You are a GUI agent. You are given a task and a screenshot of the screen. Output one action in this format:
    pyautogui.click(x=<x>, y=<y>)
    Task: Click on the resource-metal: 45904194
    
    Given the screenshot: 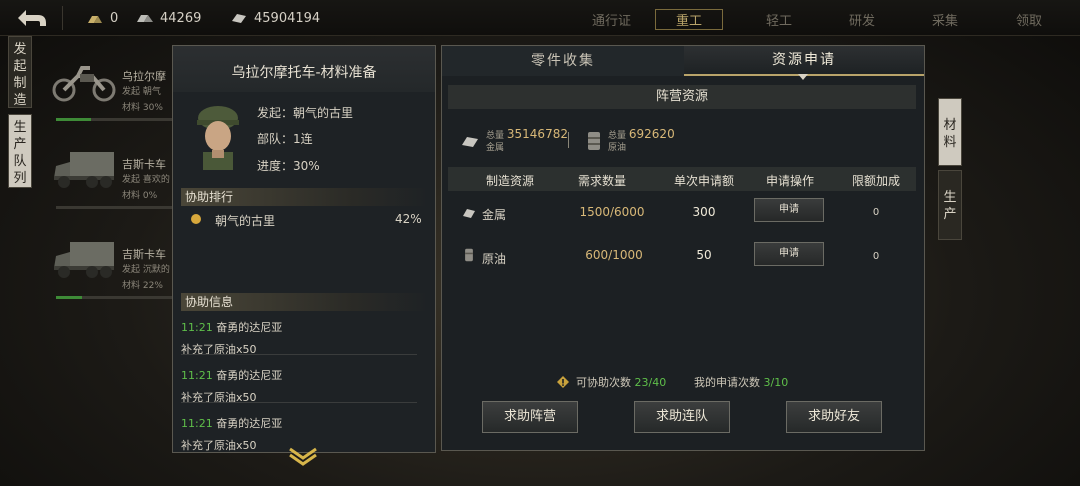 What is the action you would take?
    pyautogui.click(x=275, y=18)
    